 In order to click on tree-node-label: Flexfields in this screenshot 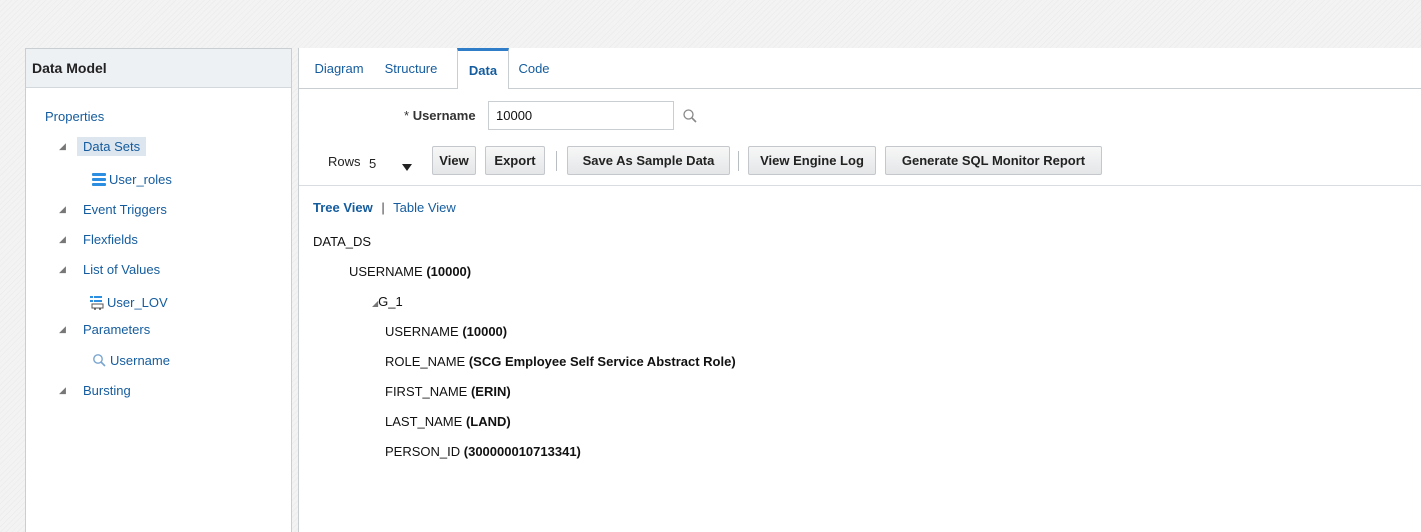, I will do `click(110, 239)`.